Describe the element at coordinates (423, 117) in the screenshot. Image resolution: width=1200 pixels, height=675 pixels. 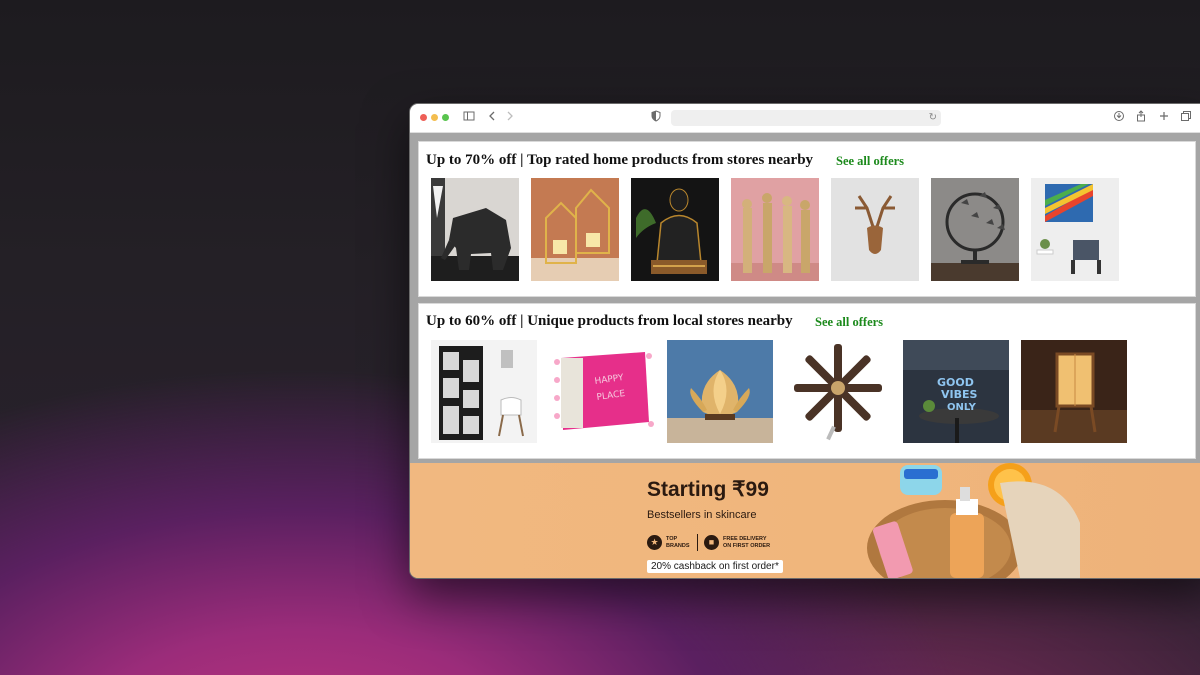
I see `close-window-button` at that location.